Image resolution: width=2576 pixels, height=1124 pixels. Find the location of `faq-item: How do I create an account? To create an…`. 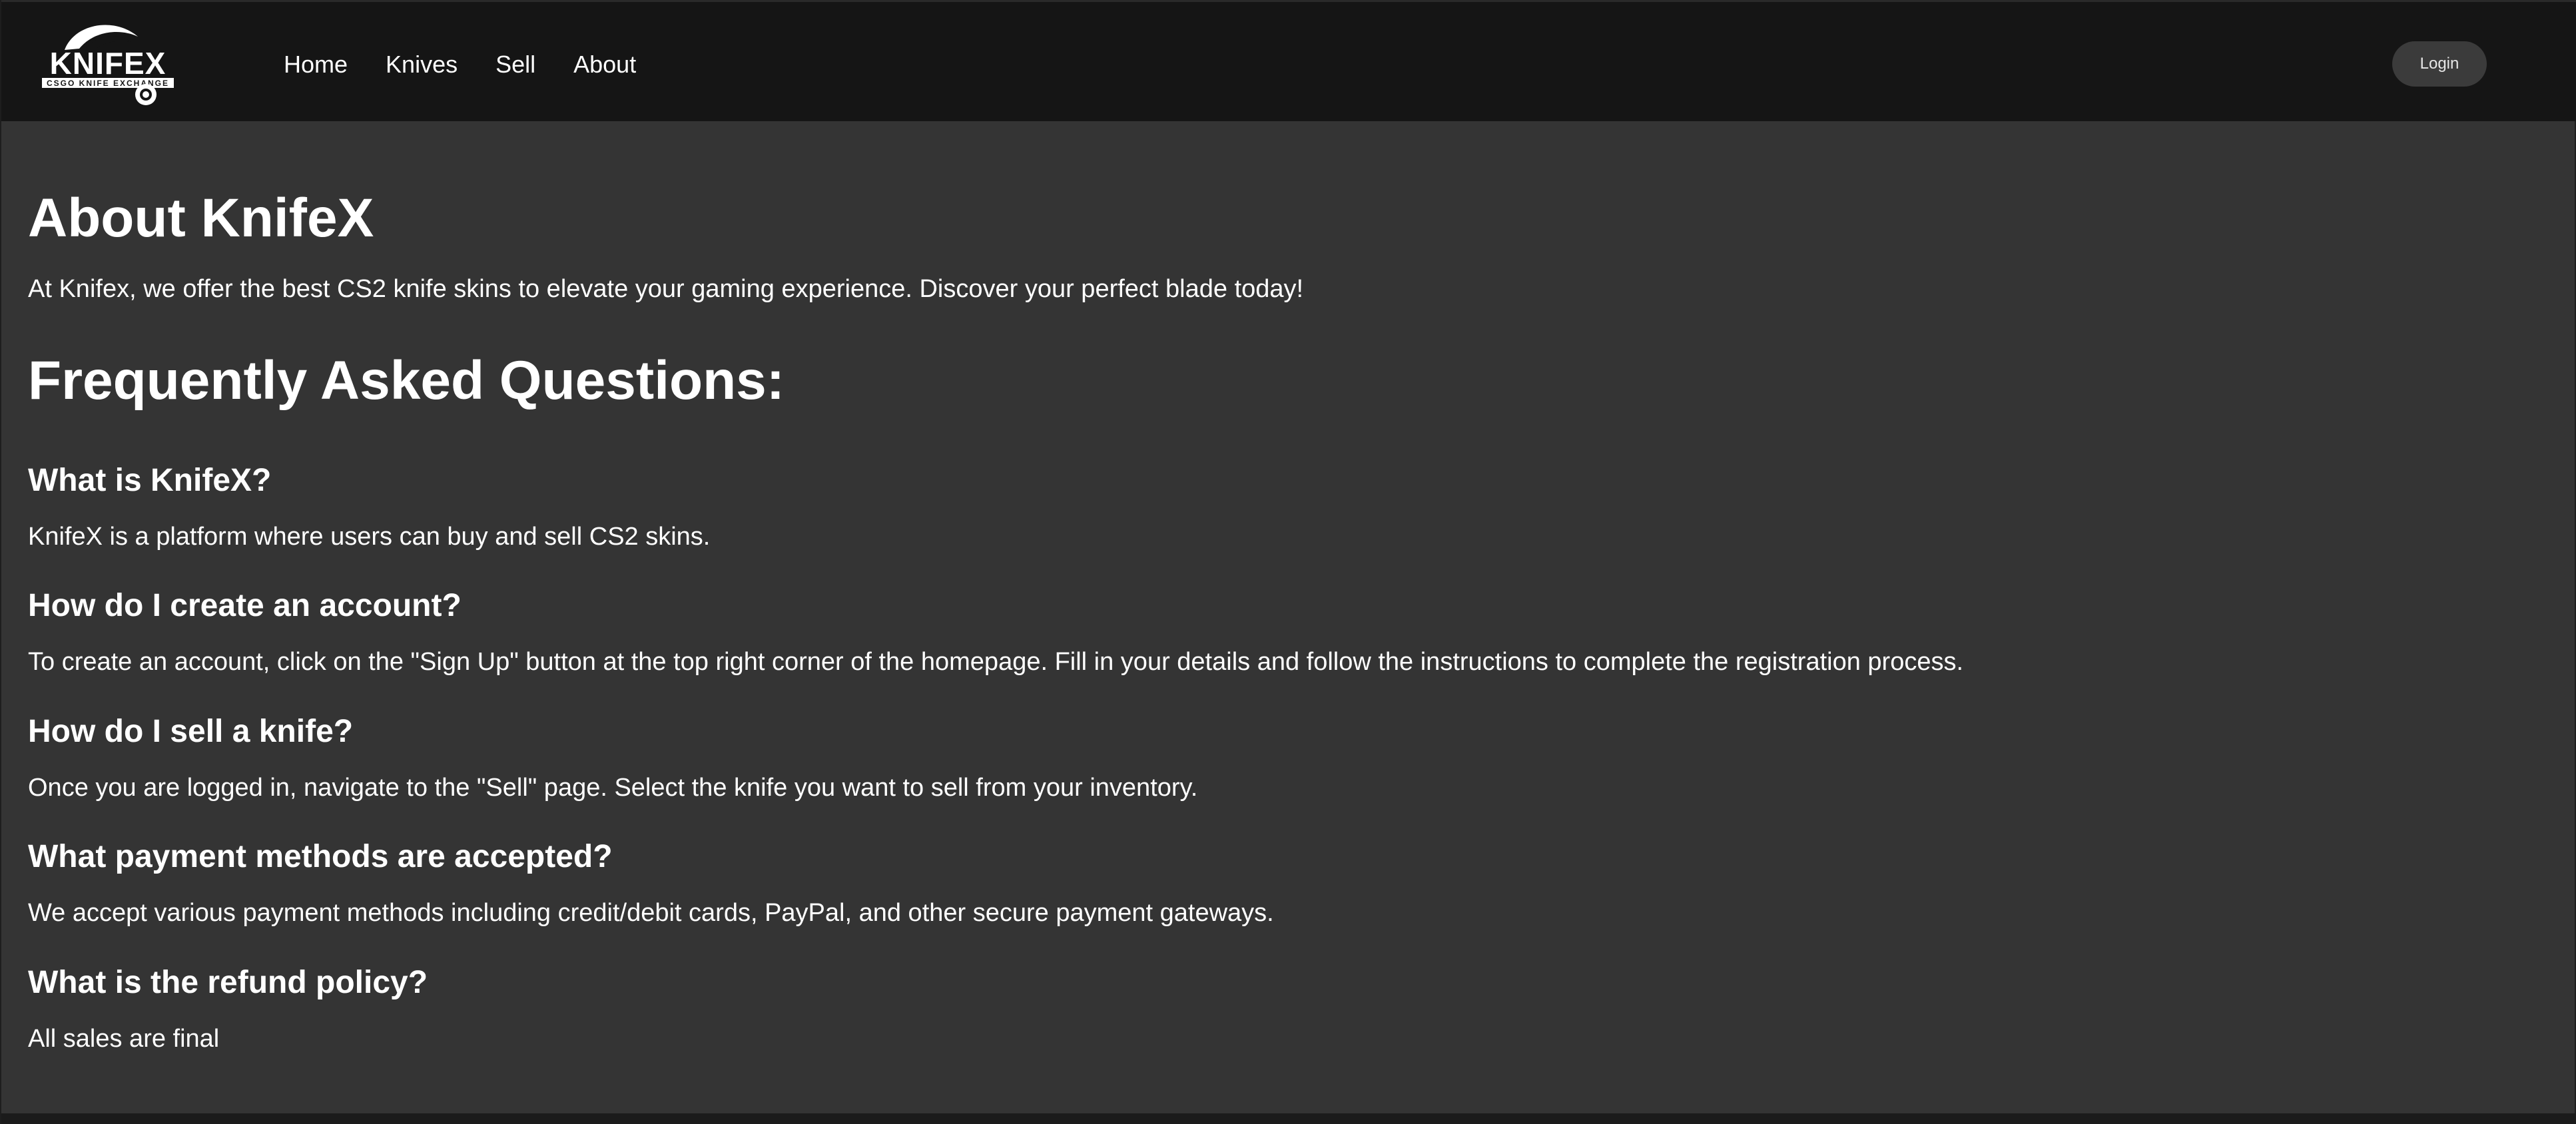

faq-item: How do I create an account? To create an… is located at coordinates (995, 632).